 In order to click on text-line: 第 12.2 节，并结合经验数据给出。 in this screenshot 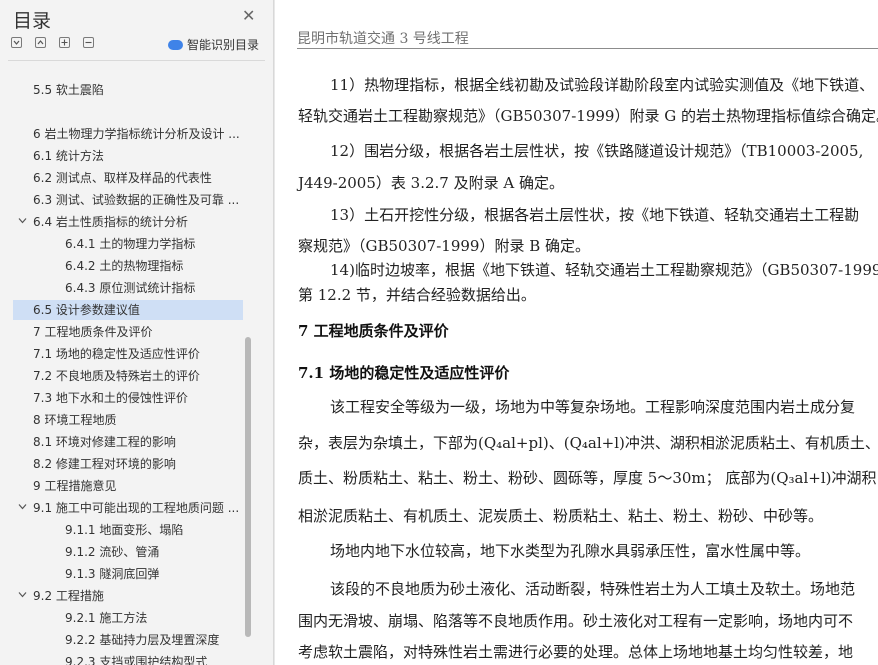, I will do `click(417, 295)`.